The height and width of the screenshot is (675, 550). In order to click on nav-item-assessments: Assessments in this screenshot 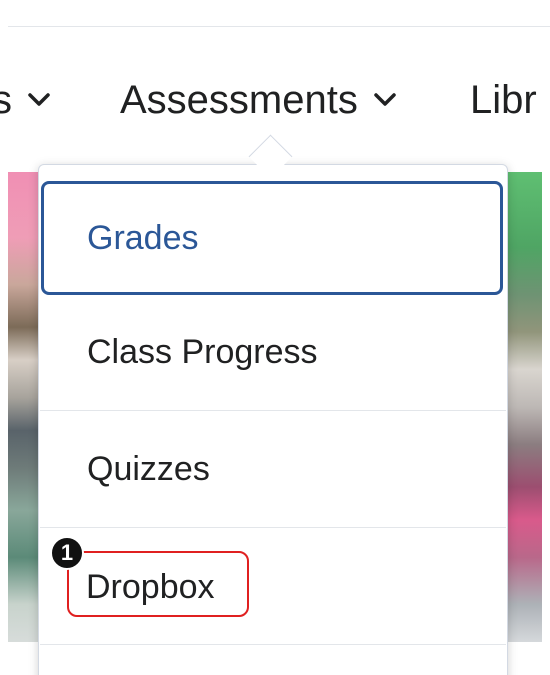, I will do `click(258, 100)`.